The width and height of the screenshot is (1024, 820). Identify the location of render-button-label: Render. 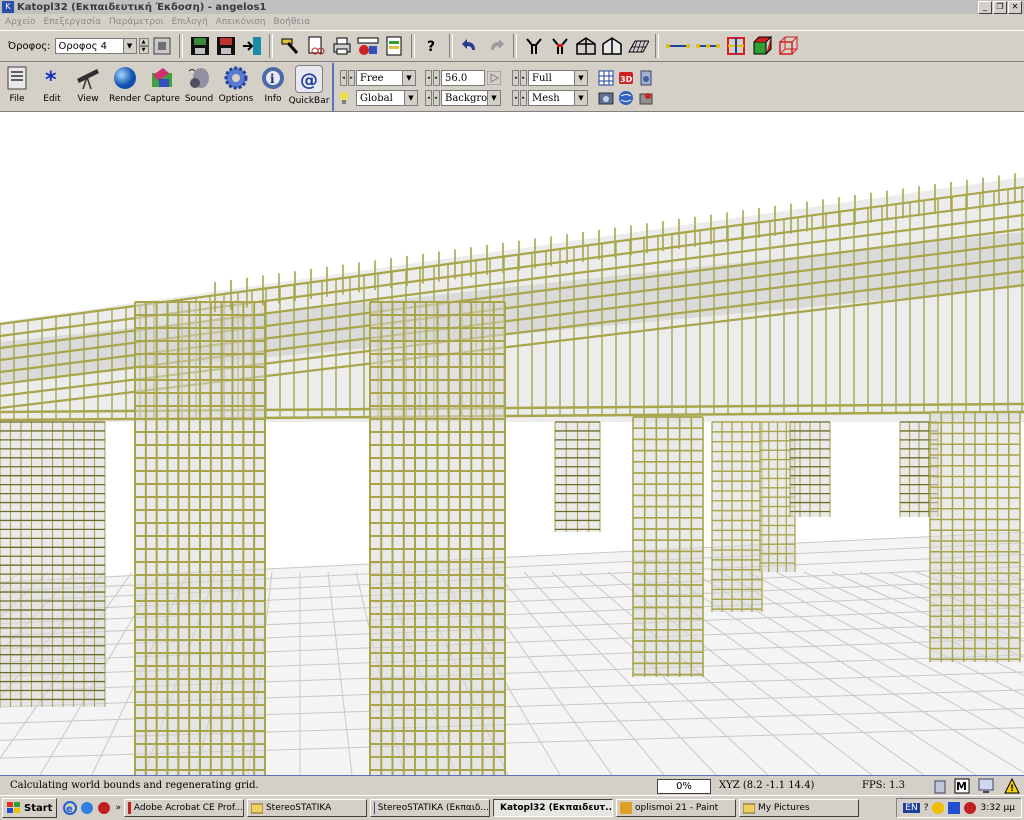
(125, 99).